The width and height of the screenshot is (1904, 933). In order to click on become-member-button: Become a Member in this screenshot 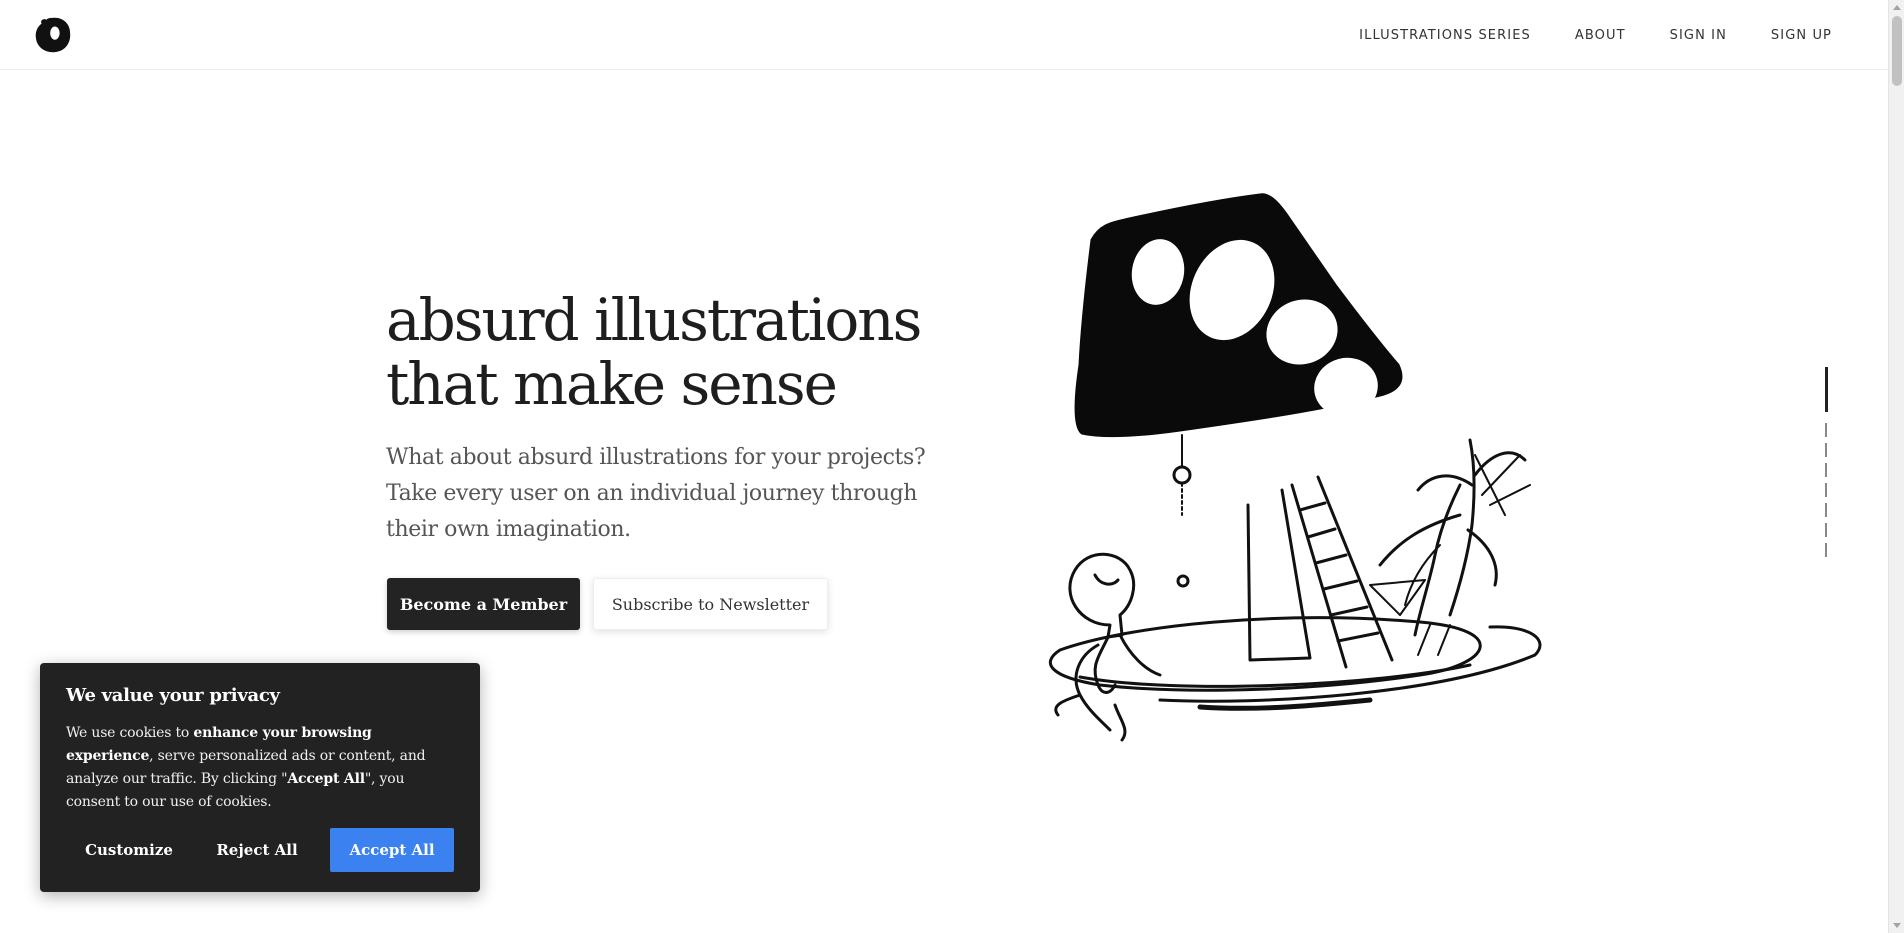, I will do `click(483, 604)`.